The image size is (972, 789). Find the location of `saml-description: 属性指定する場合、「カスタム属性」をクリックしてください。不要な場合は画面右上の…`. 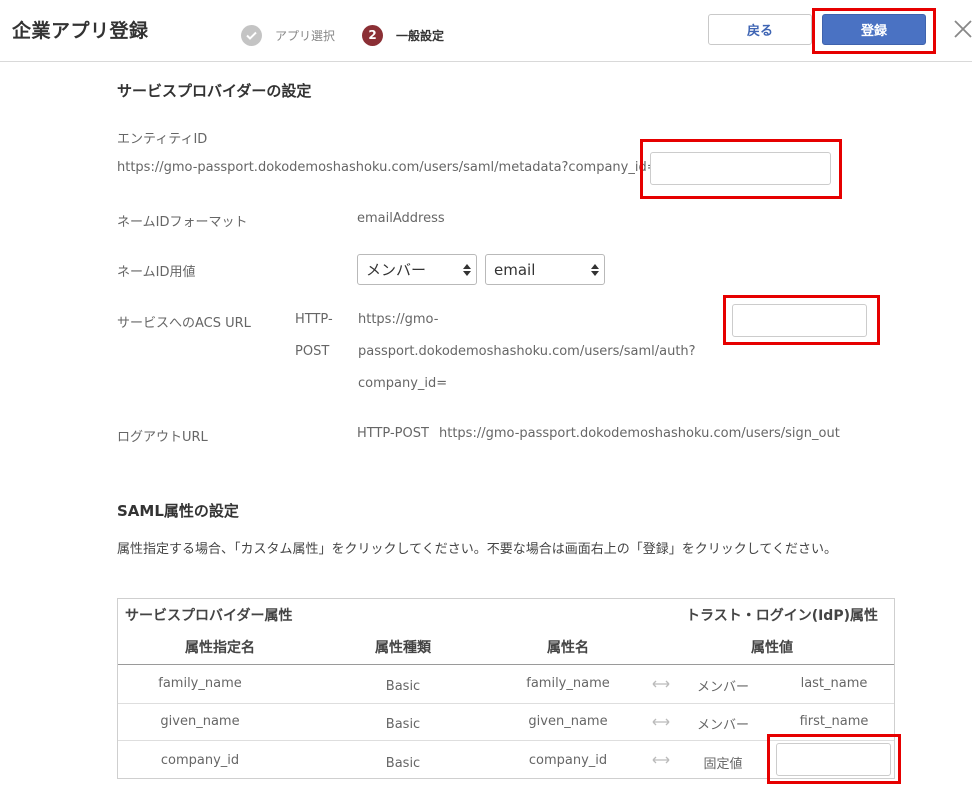

saml-description: 属性指定する場合、「カスタム属性」をクリックしてください。不要な場合は画面右上の… is located at coordinates (477, 549).